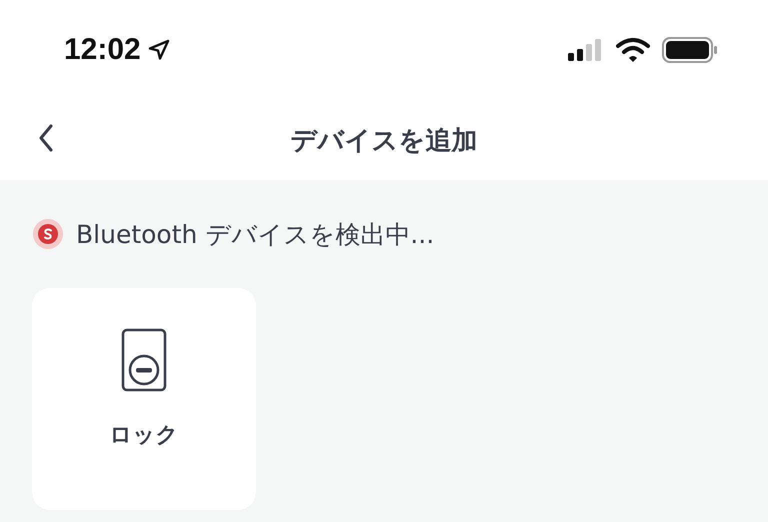  What do you see at coordinates (46, 138) in the screenshot?
I see `back-icon` at bounding box center [46, 138].